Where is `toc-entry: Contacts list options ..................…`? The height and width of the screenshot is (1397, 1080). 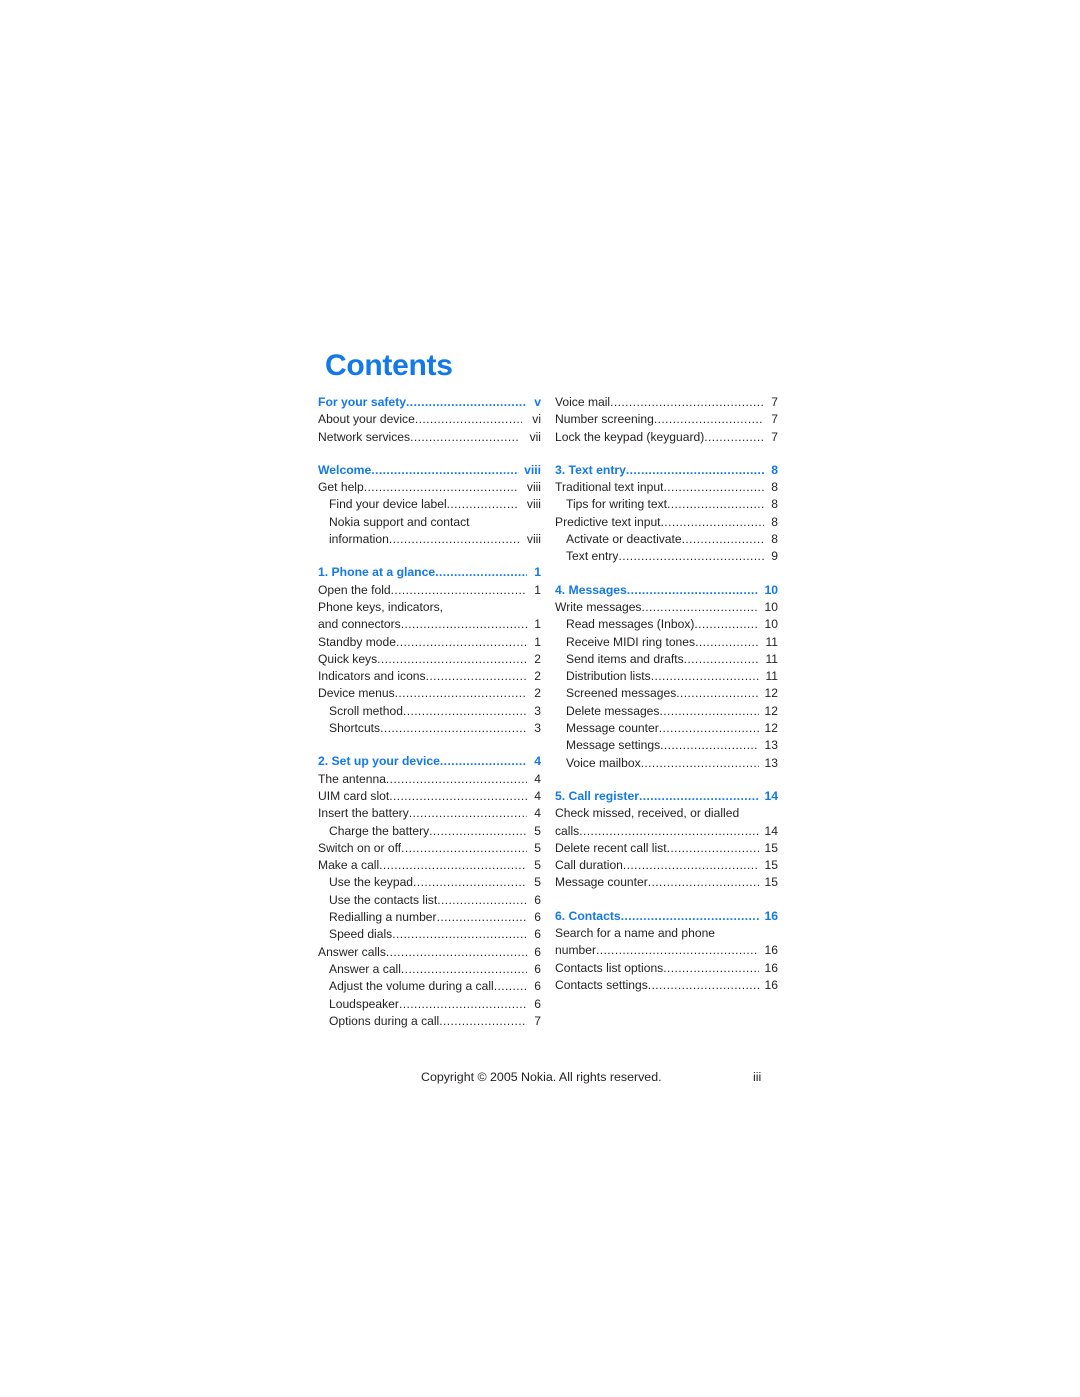 toc-entry: Contacts list options ..................… is located at coordinates (666, 968).